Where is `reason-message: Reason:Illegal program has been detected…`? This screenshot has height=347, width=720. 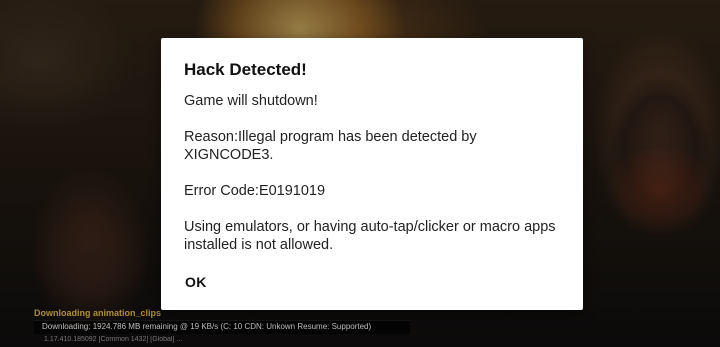 reason-message: Reason:Illegal program has been detected… is located at coordinates (330, 146).